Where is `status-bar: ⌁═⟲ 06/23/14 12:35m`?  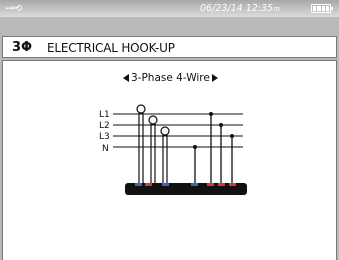
status-bar: ⌁═⟲ 06/23/14 12:35m is located at coordinates (169, 8).